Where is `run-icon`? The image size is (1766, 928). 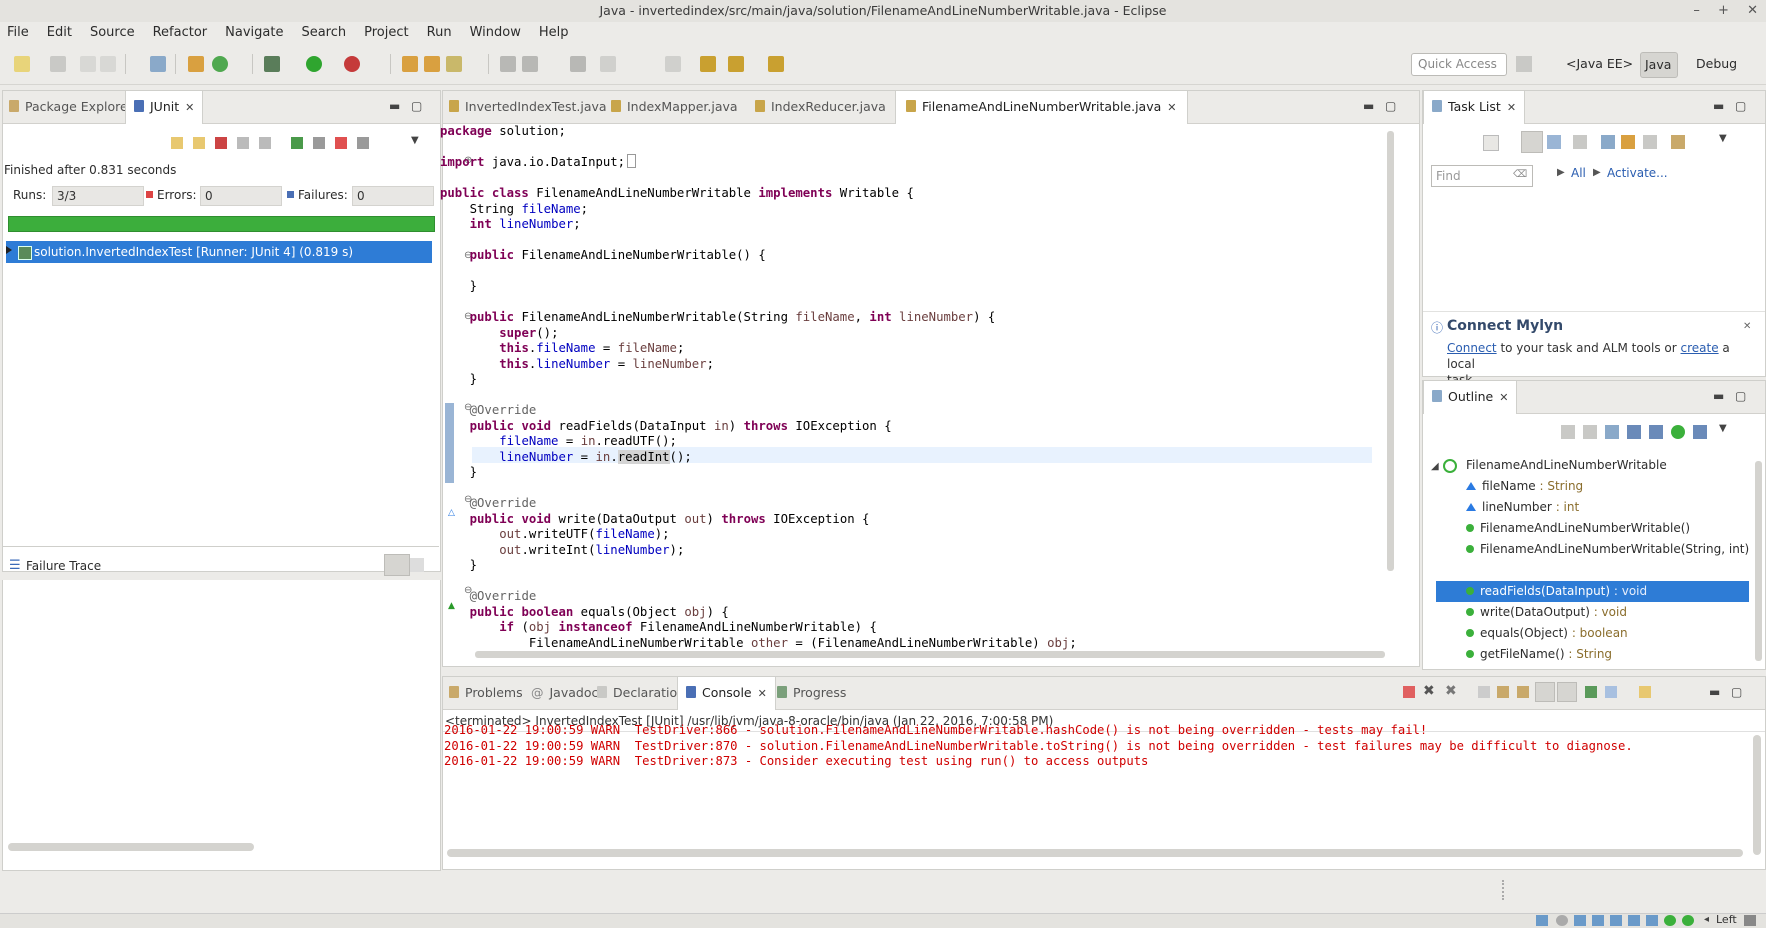 run-icon is located at coordinates (314, 64).